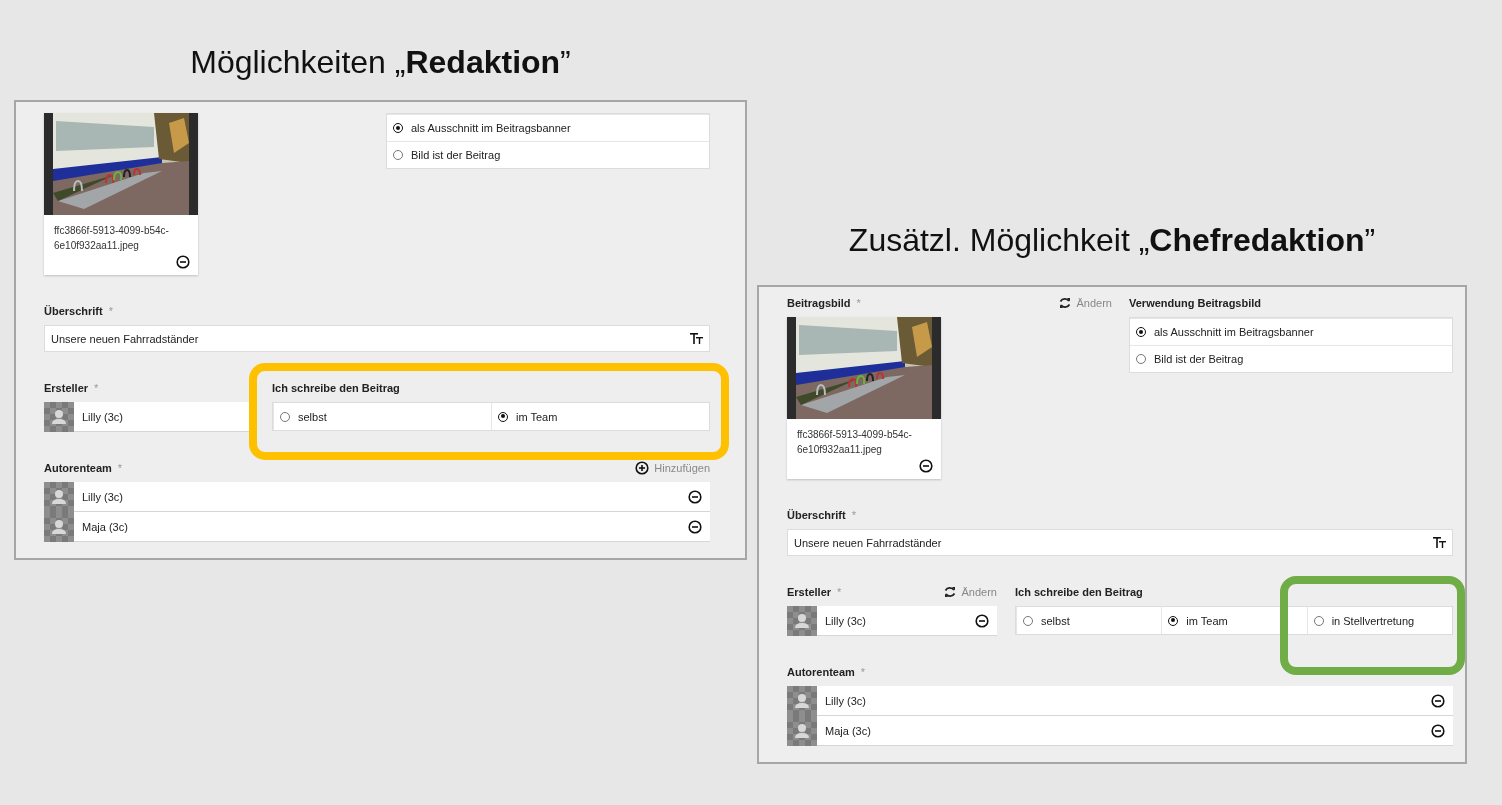  What do you see at coordinates (642, 468) in the screenshot?
I see `add-icon` at bounding box center [642, 468].